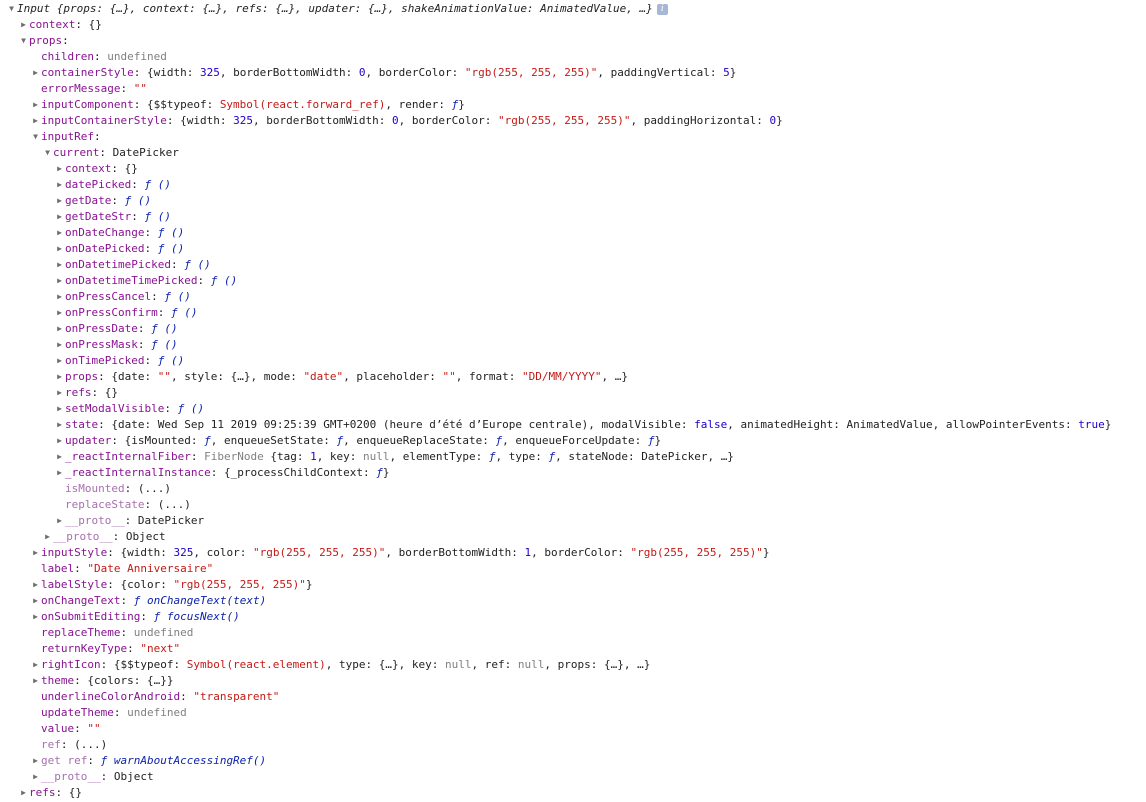 This screenshot has height=802, width=1146. What do you see at coordinates (573, 521) in the screenshot?
I see `tree-row: ▶ __proto__: DatePicker` at bounding box center [573, 521].